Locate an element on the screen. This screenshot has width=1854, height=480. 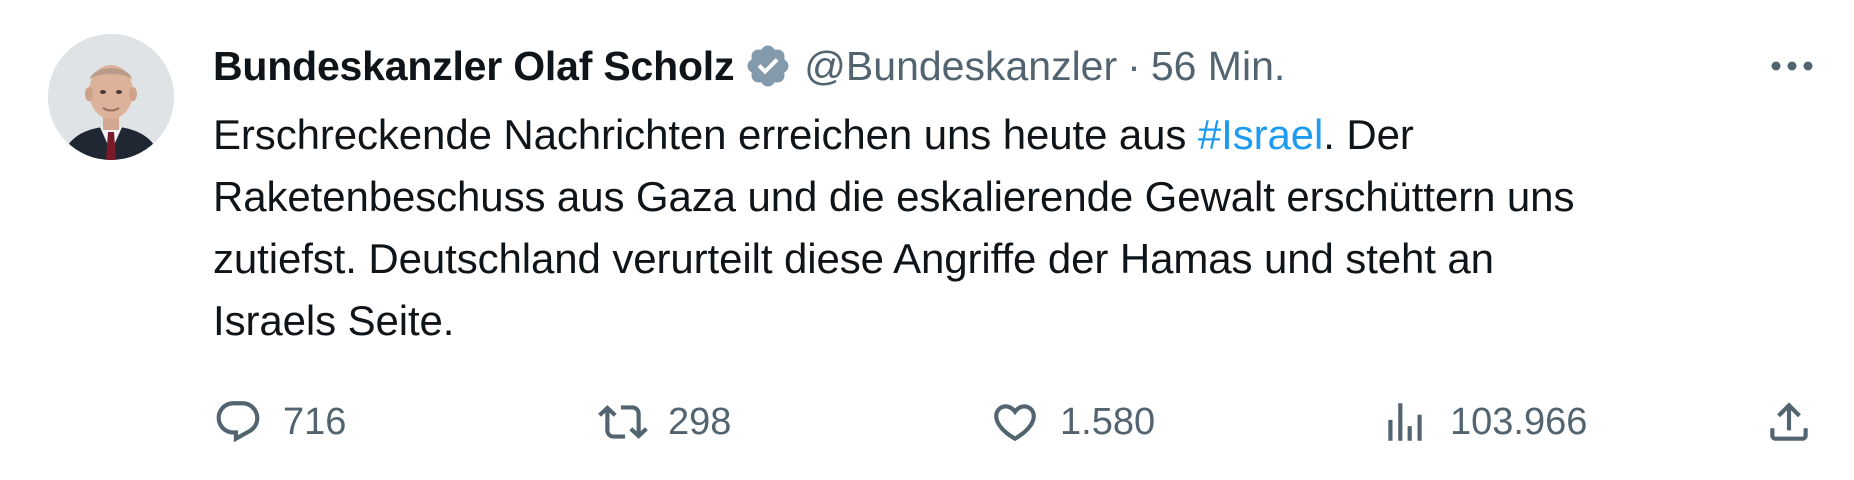
tweet-text-segment: . Der is located at coordinates (1368, 134).